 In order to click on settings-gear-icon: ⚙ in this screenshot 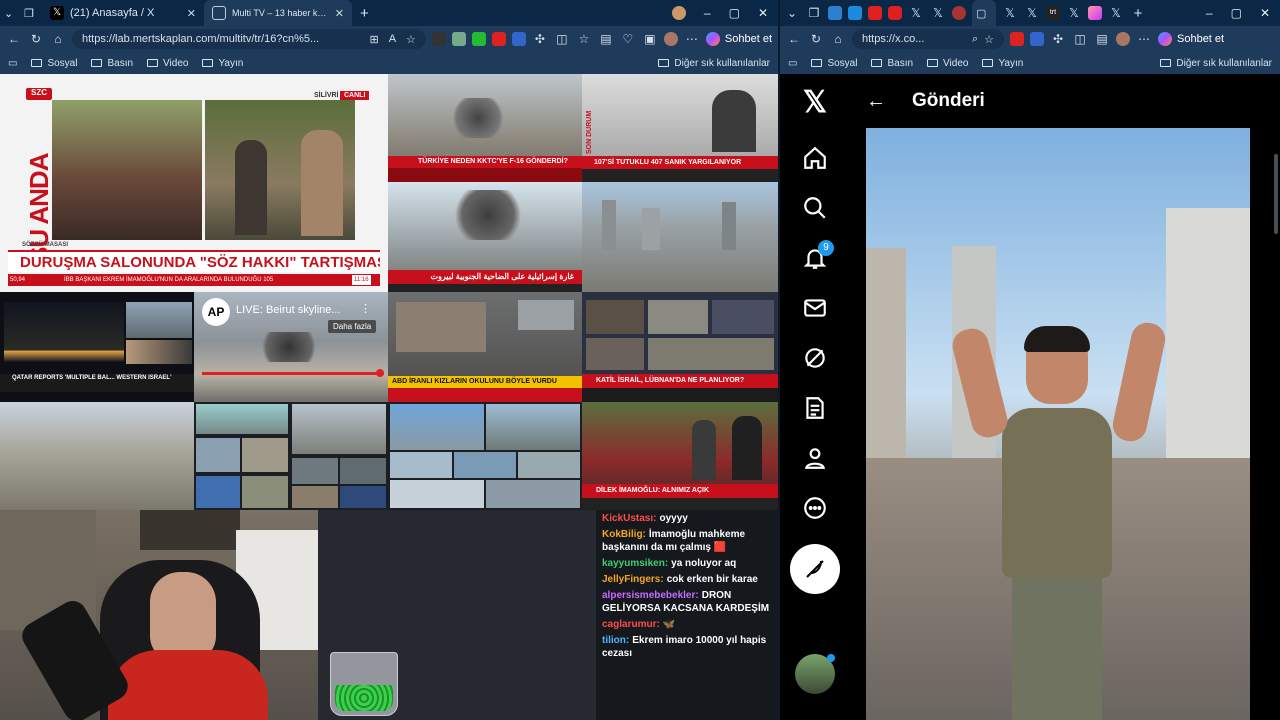, I will do `click(766, 403)`.